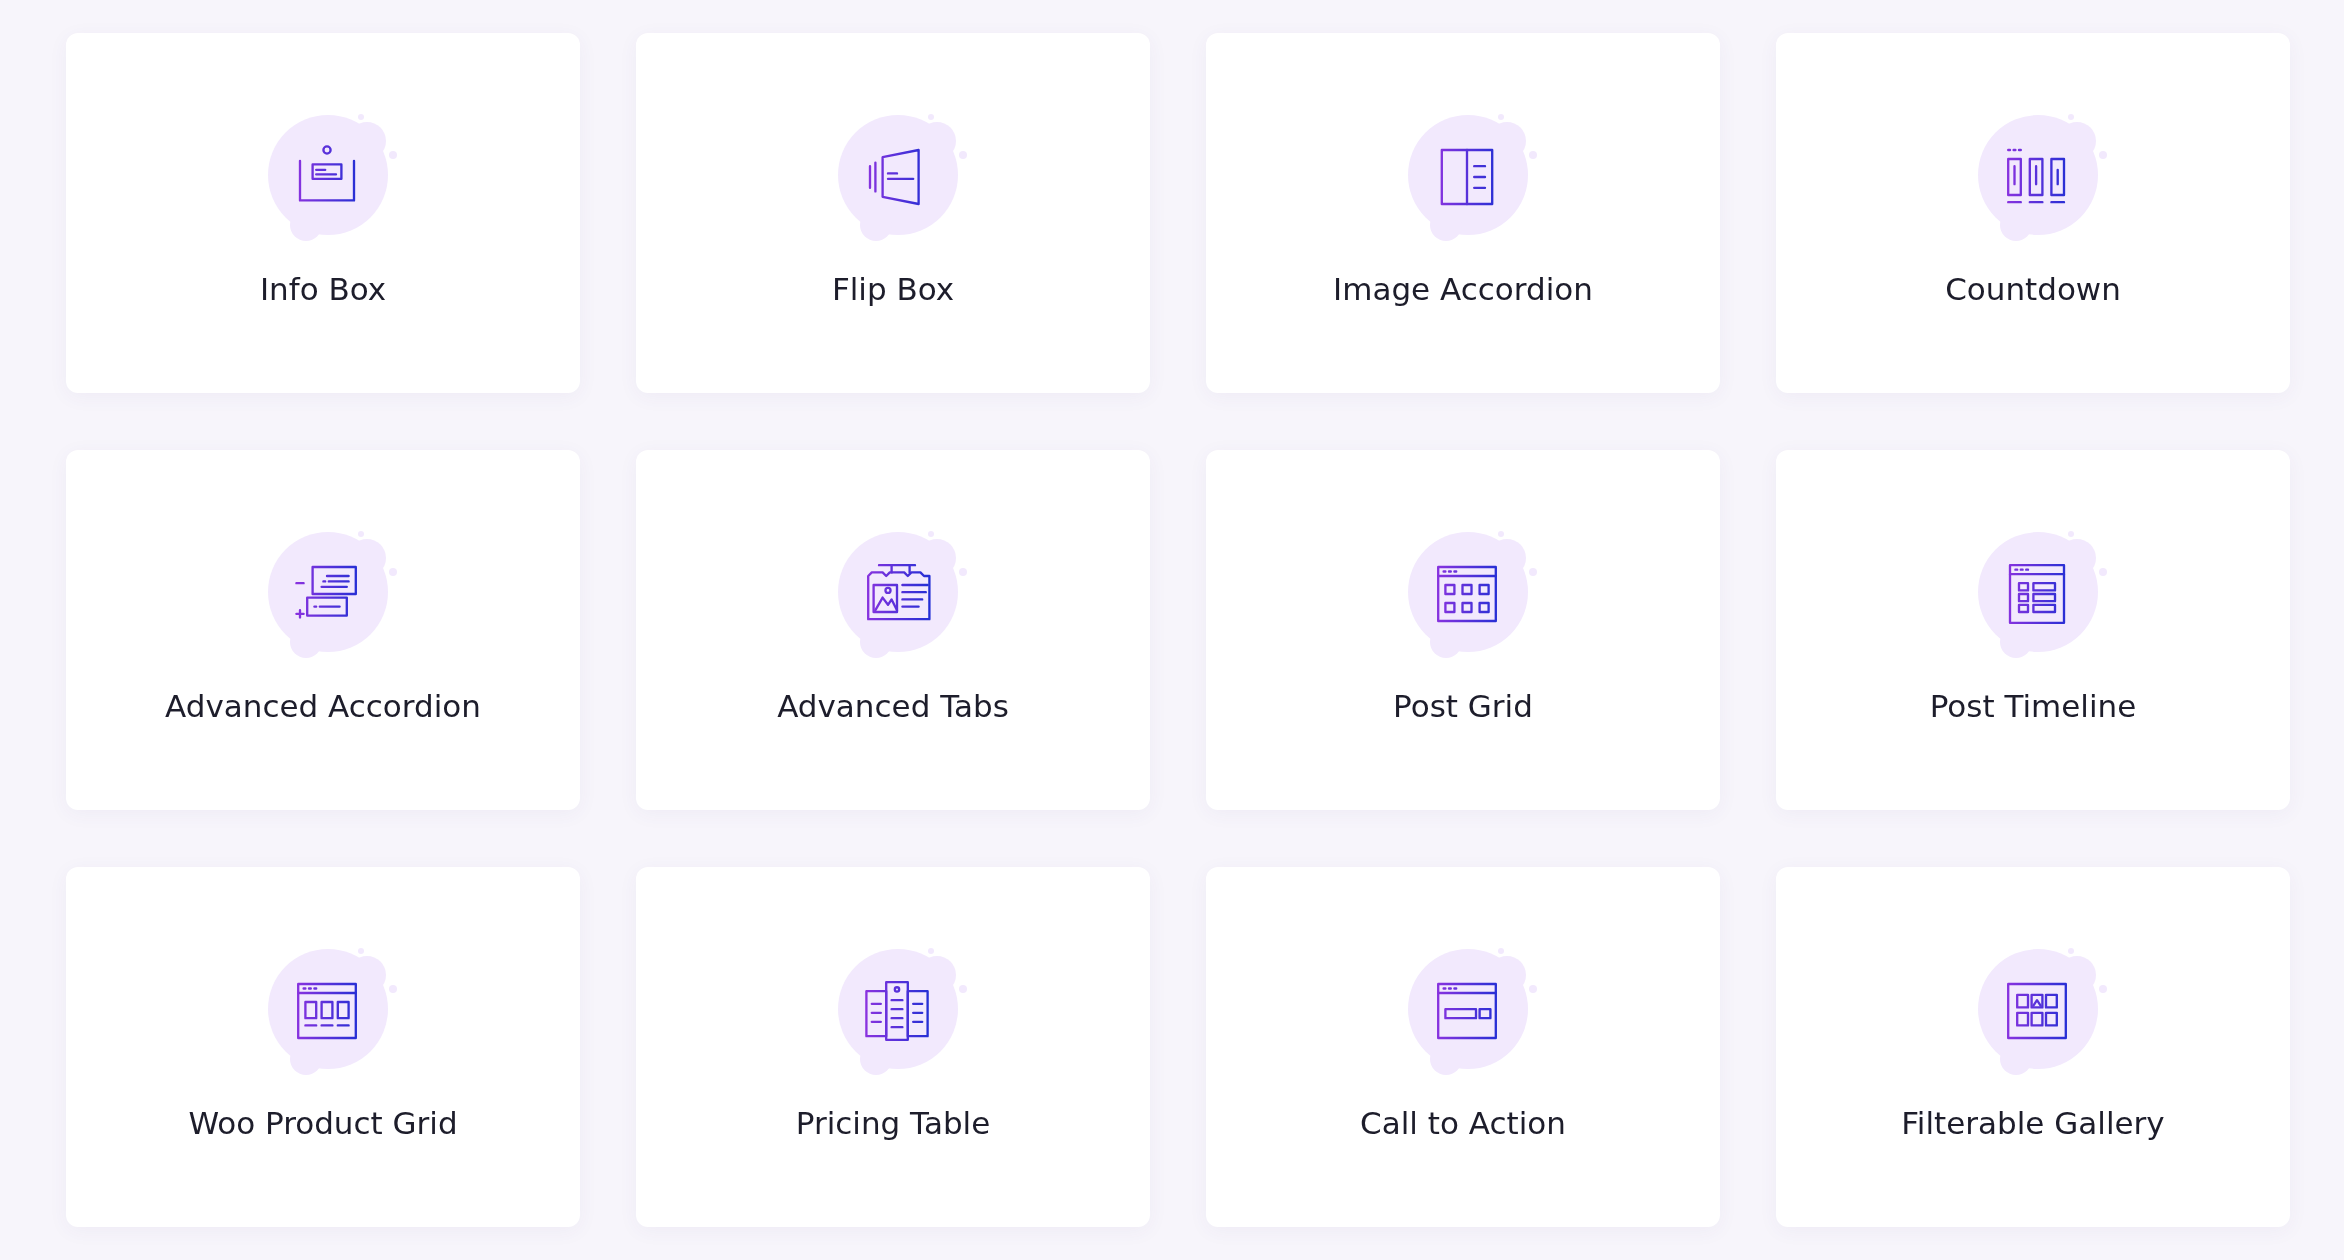  Describe the element at coordinates (2033, 213) in the screenshot. I see `widget-card: Countdown` at that location.